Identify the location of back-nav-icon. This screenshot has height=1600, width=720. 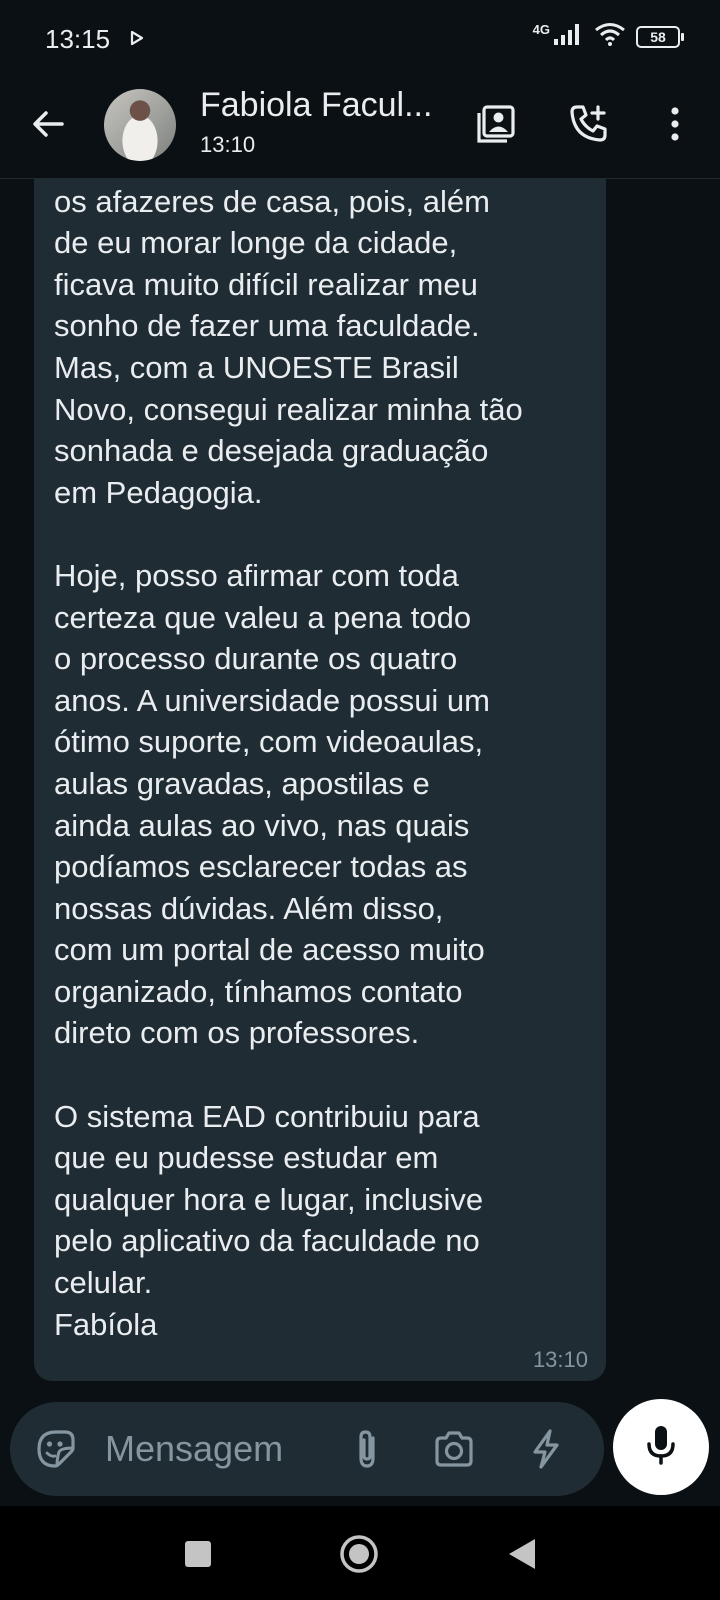
(522, 1554).